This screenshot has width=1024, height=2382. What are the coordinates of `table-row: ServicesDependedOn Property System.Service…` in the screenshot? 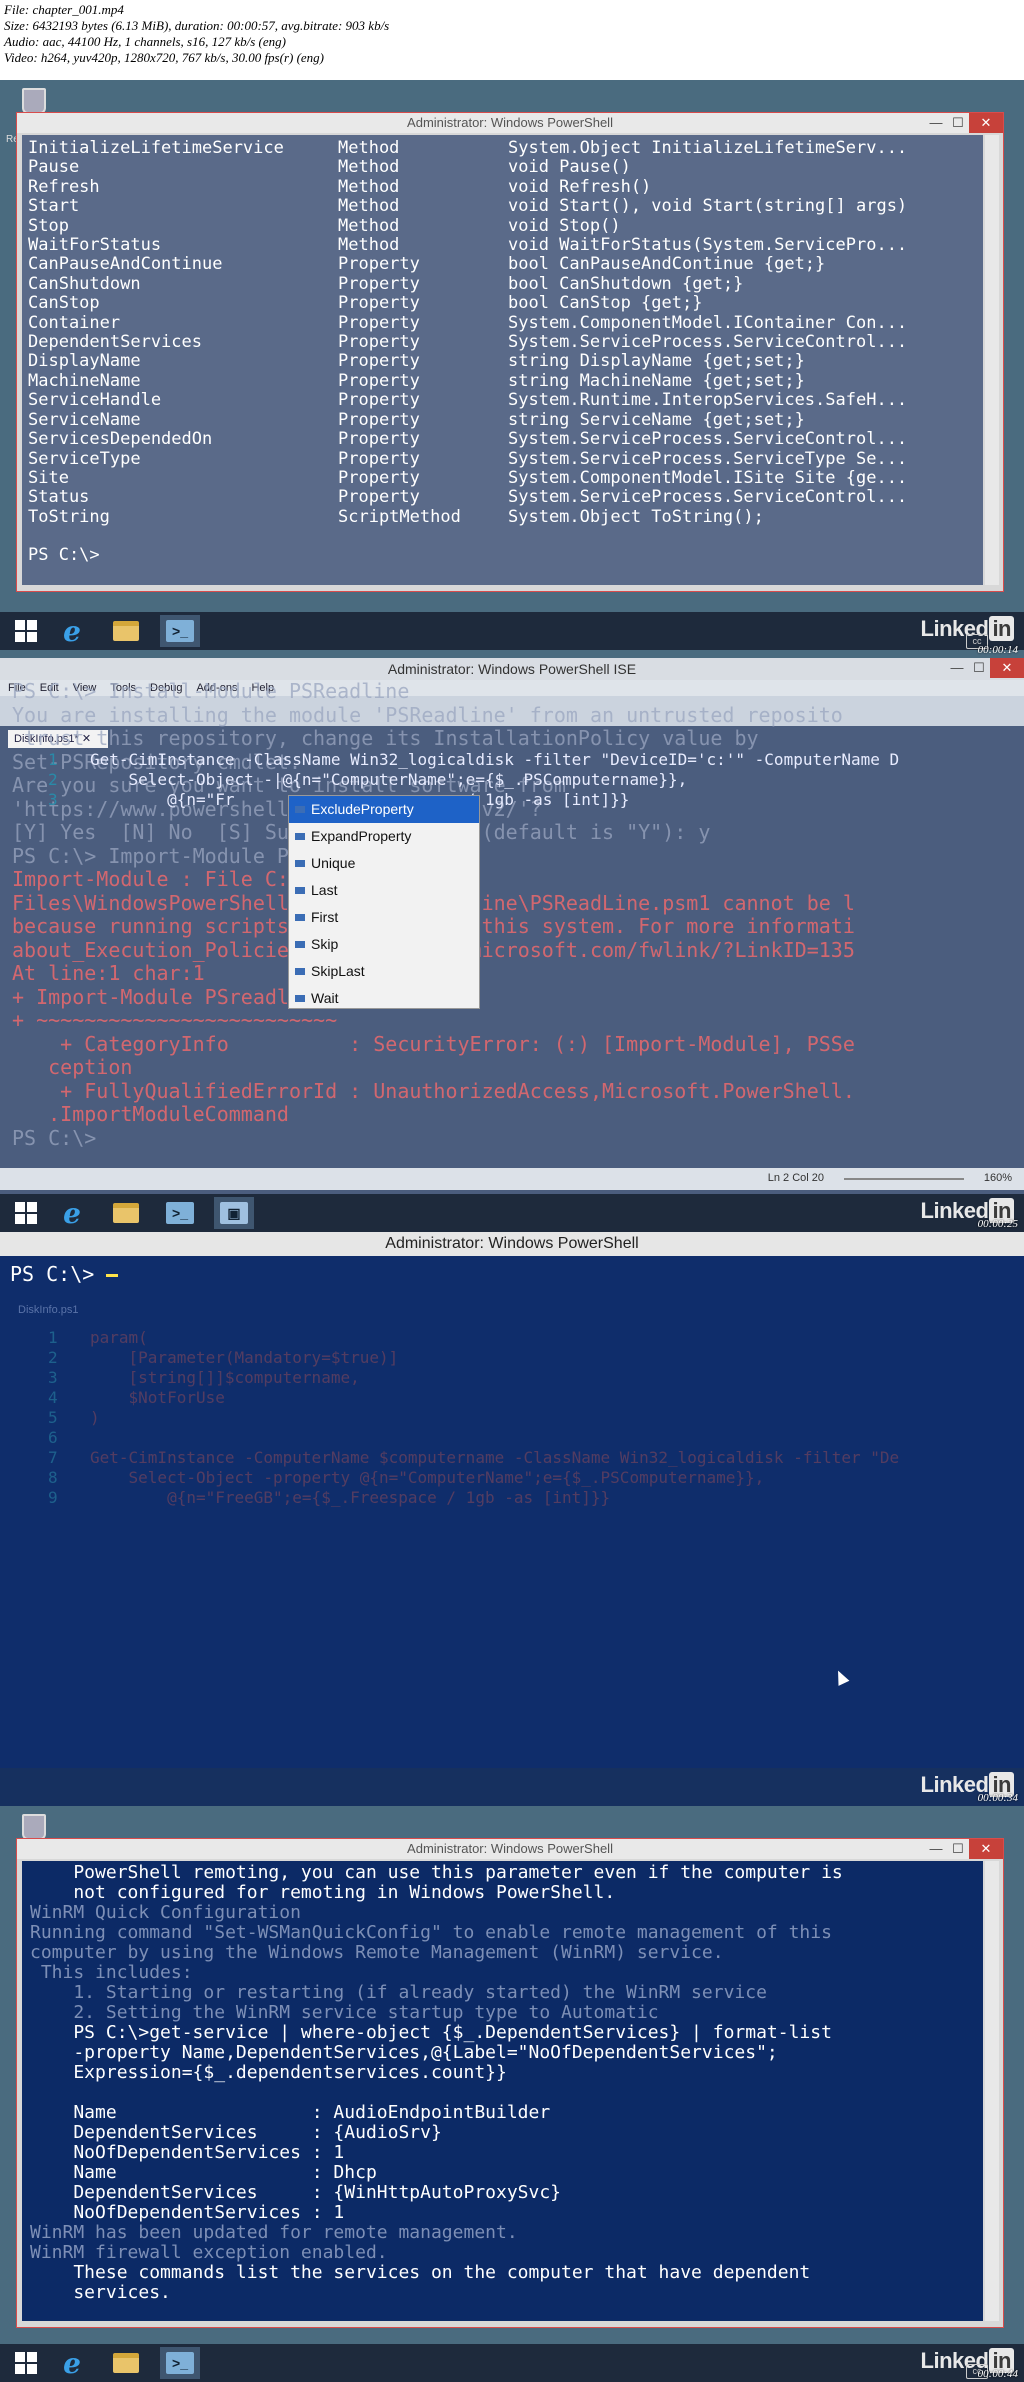 It's located at (502, 439).